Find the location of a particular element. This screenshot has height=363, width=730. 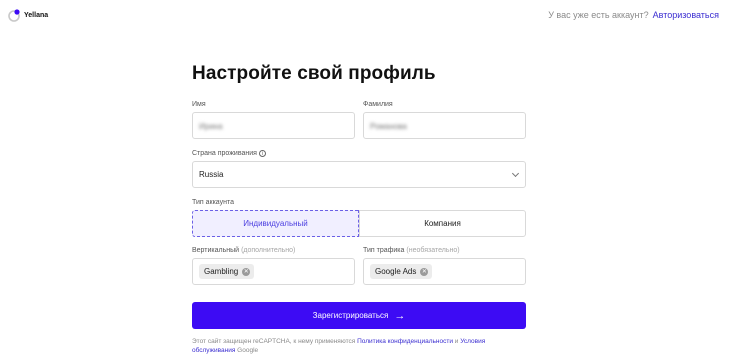

vertical-chip-label: Gambling is located at coordinates (221, 271).